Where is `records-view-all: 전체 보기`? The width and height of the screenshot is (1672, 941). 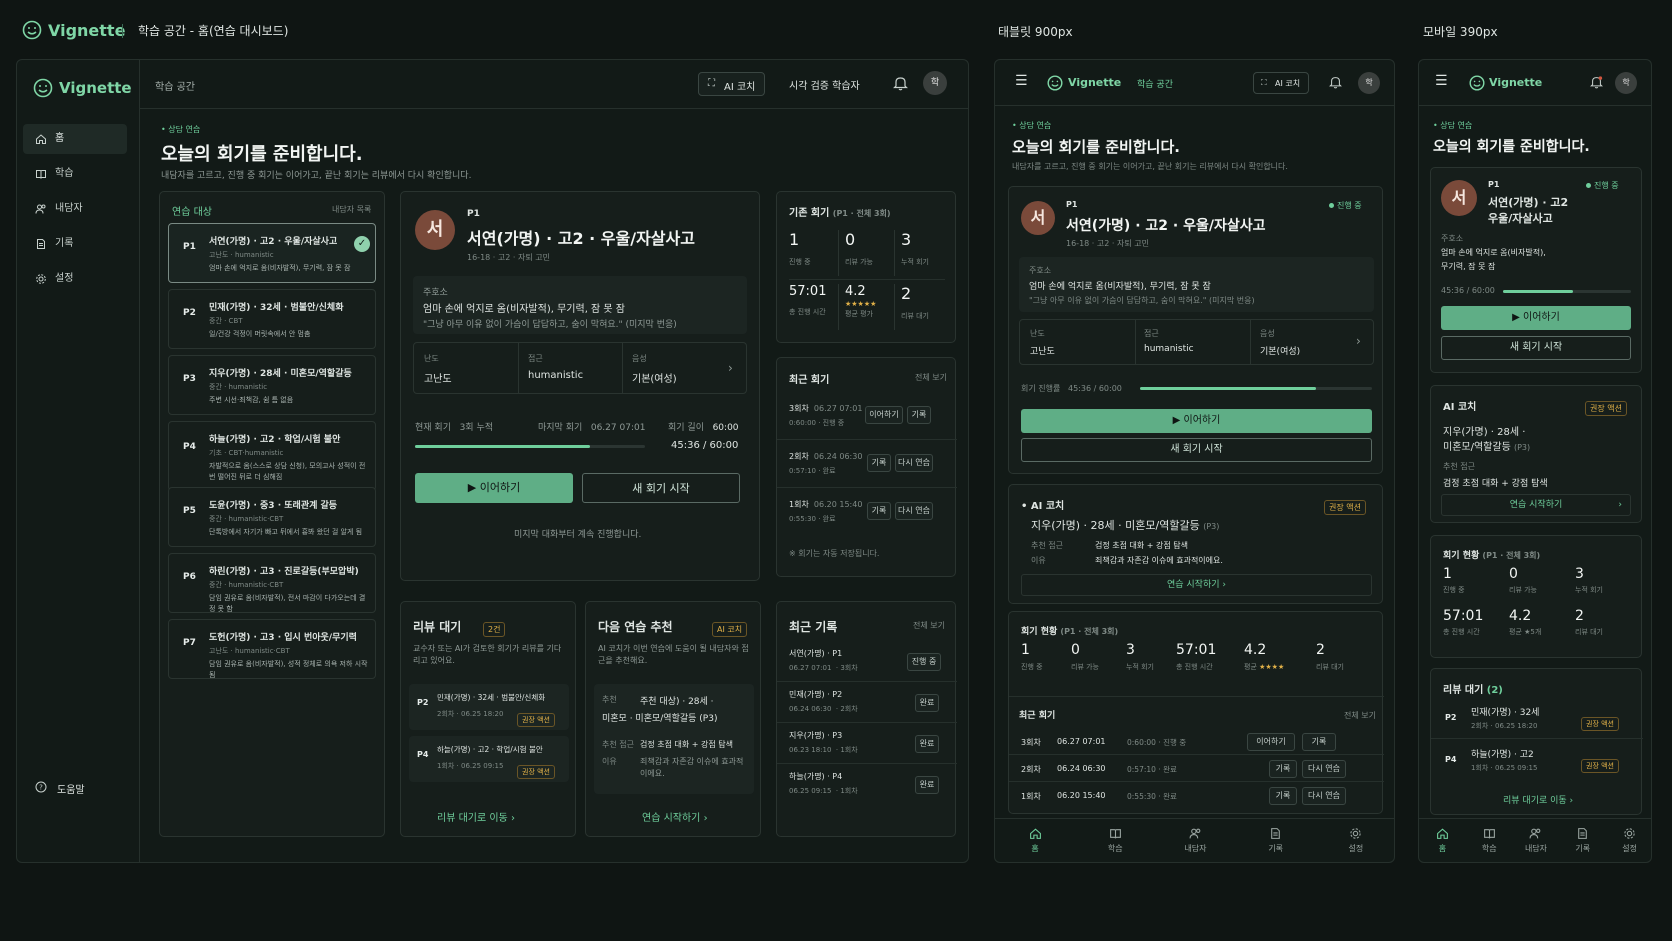 records-view-all: 전체 보기 is located at coordinates (929, 625).